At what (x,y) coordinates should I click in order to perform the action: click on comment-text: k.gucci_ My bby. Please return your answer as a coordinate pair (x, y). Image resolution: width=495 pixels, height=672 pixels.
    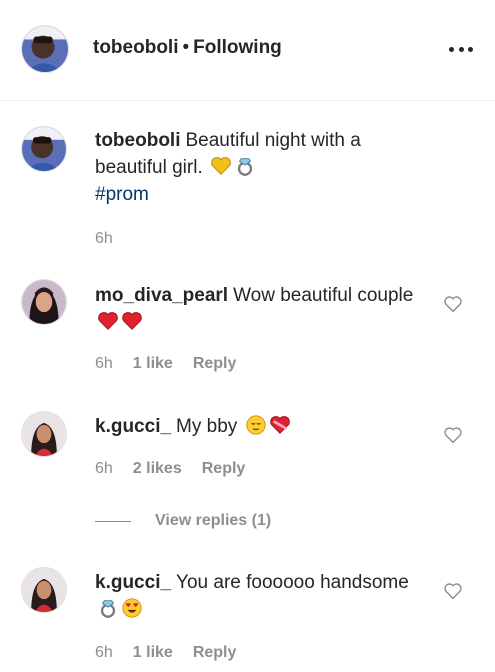
    Looking at the image, I should click on (255, 426).